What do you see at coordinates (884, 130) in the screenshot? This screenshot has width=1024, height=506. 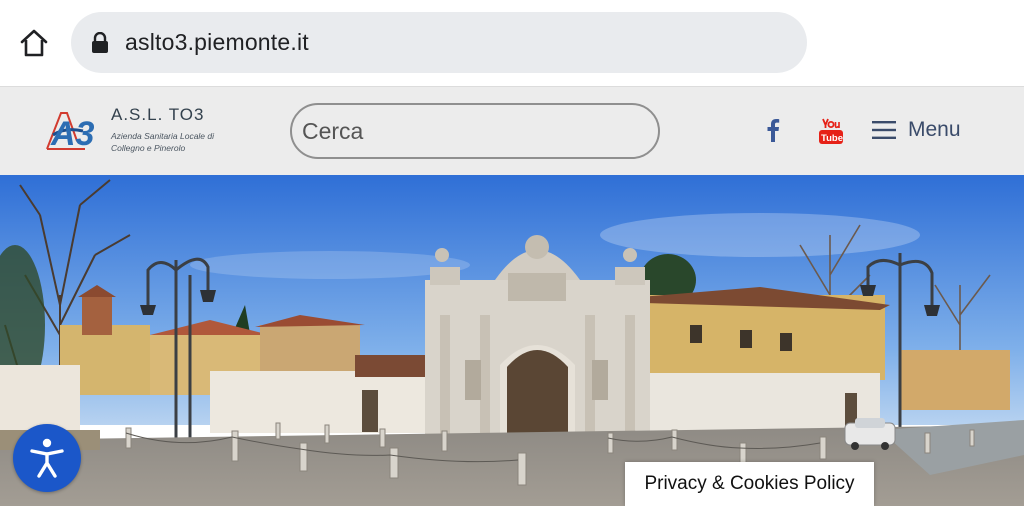 I see `hamburger-icon` at bounding box center [884, 130].